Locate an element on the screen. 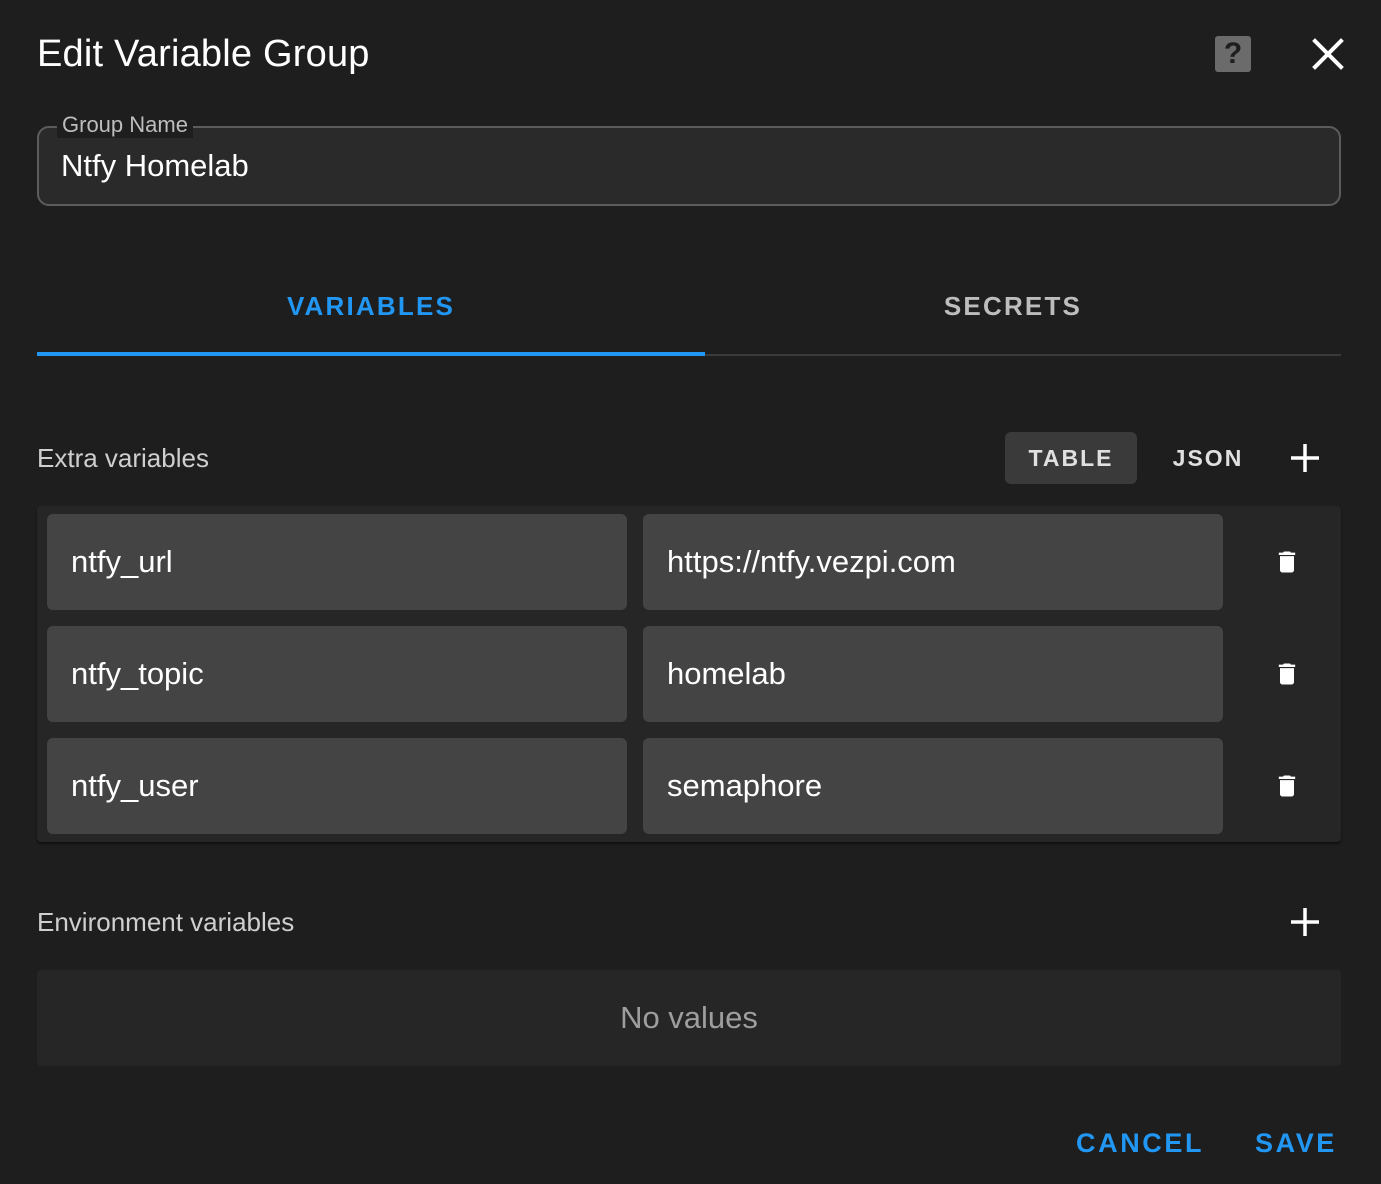 This screenshot has width=1381, height=1184. active-tab-indicator is located at coordinates (371, 354).